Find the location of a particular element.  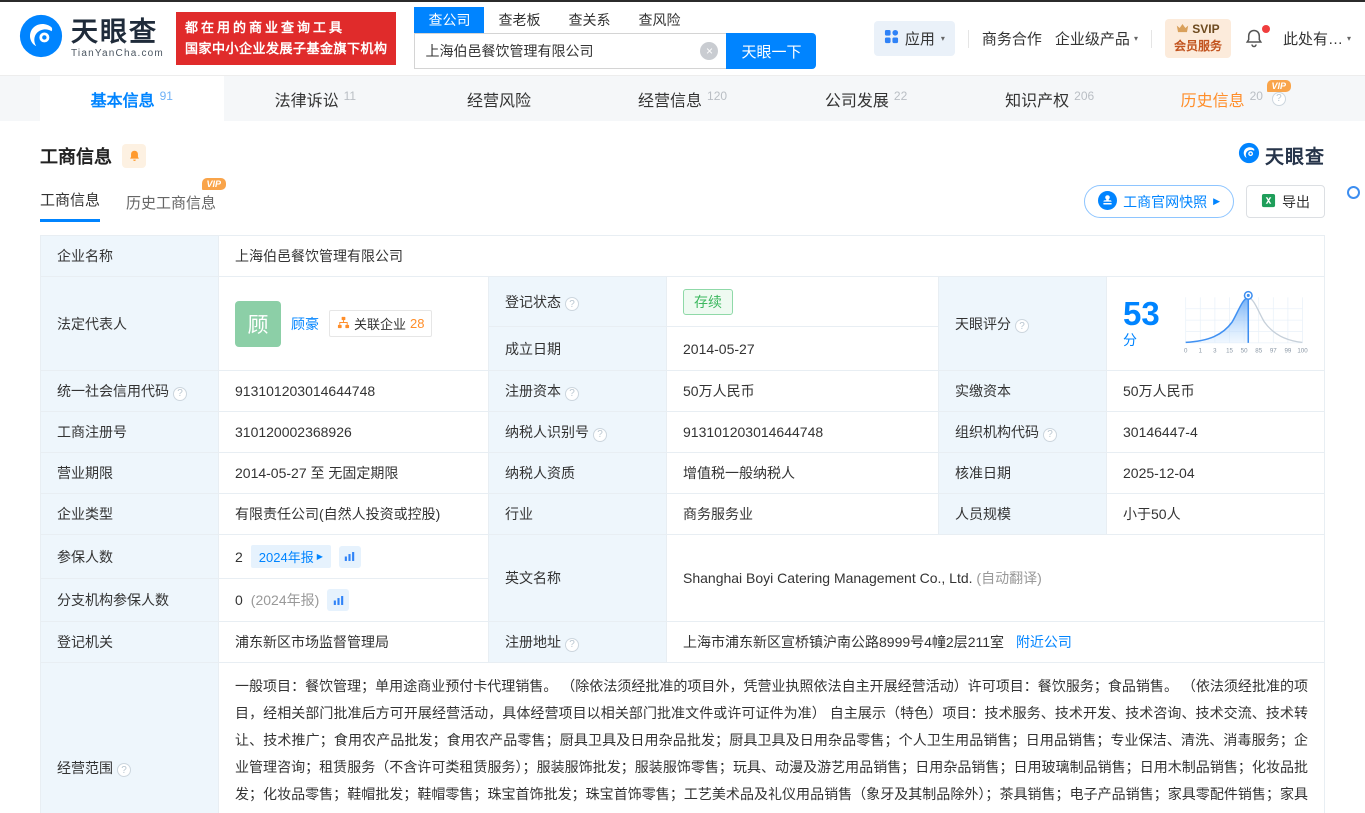

subtab-label: 历史工商信息 is located at coordinates (171, 203).